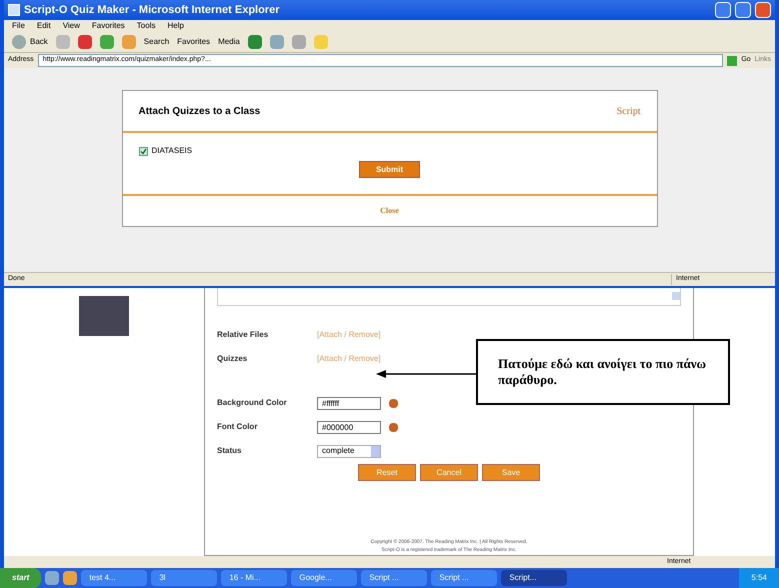  Describe the element at coordinates (157, 42) in the screenshot. I see `search-button: Search` at that location.